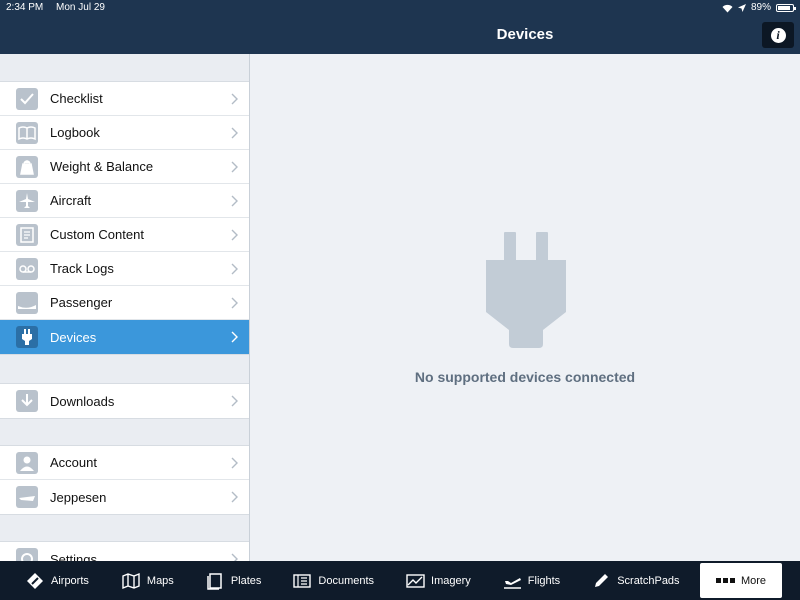 This screenshot has height=600, width=800. What do you see at coordinates (131, 581) in the screenshot?
I see `map-icon` at bounding box center [131, 581].